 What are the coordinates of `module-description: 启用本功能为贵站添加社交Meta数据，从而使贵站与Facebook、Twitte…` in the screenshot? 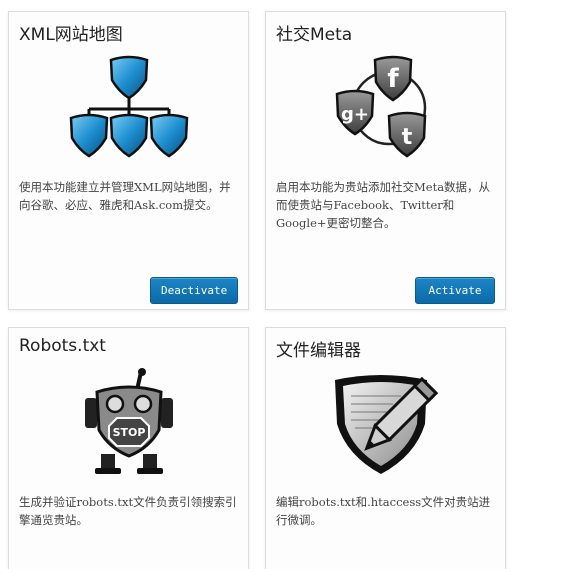 It's located at (383, 205).